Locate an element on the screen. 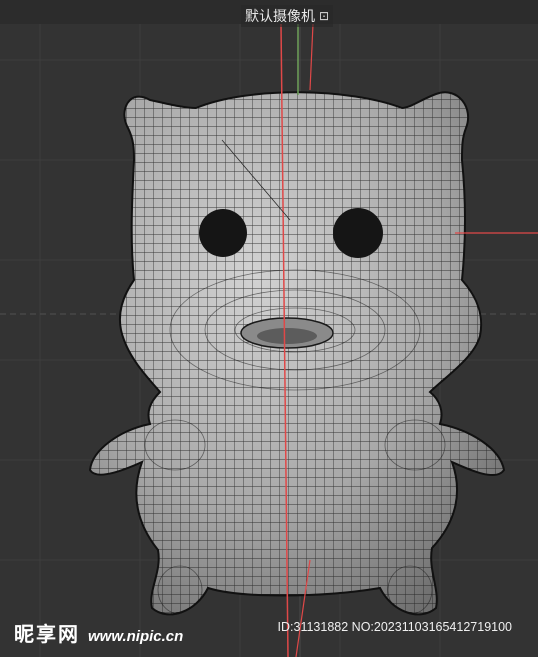 The image size is (538, 657). watermark-url: www.nipic.cn is located at coordinates (136, 636).